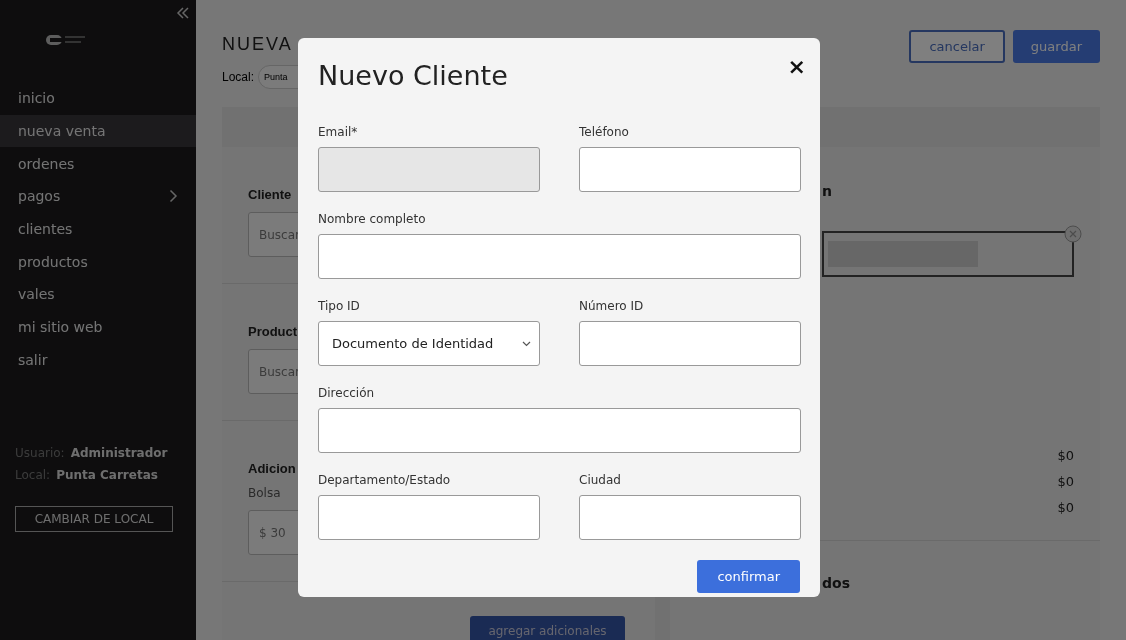 The width and height of the screenshot is (1126, 640). Describe the element at coordinates (385, 480) in the screenshot. I see `field-label: Departamento/Estado` at that location.